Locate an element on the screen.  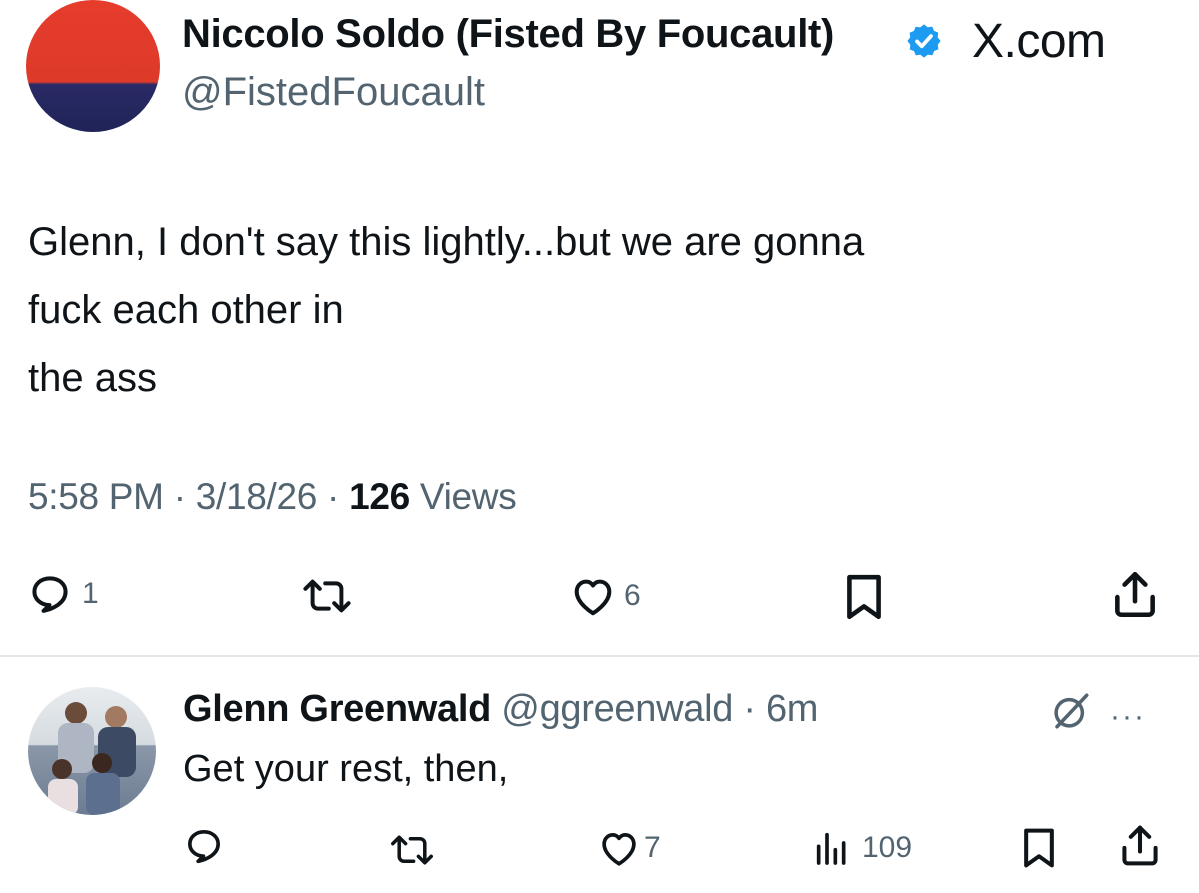
reply-reply-button is located at coordinates (204, 846).